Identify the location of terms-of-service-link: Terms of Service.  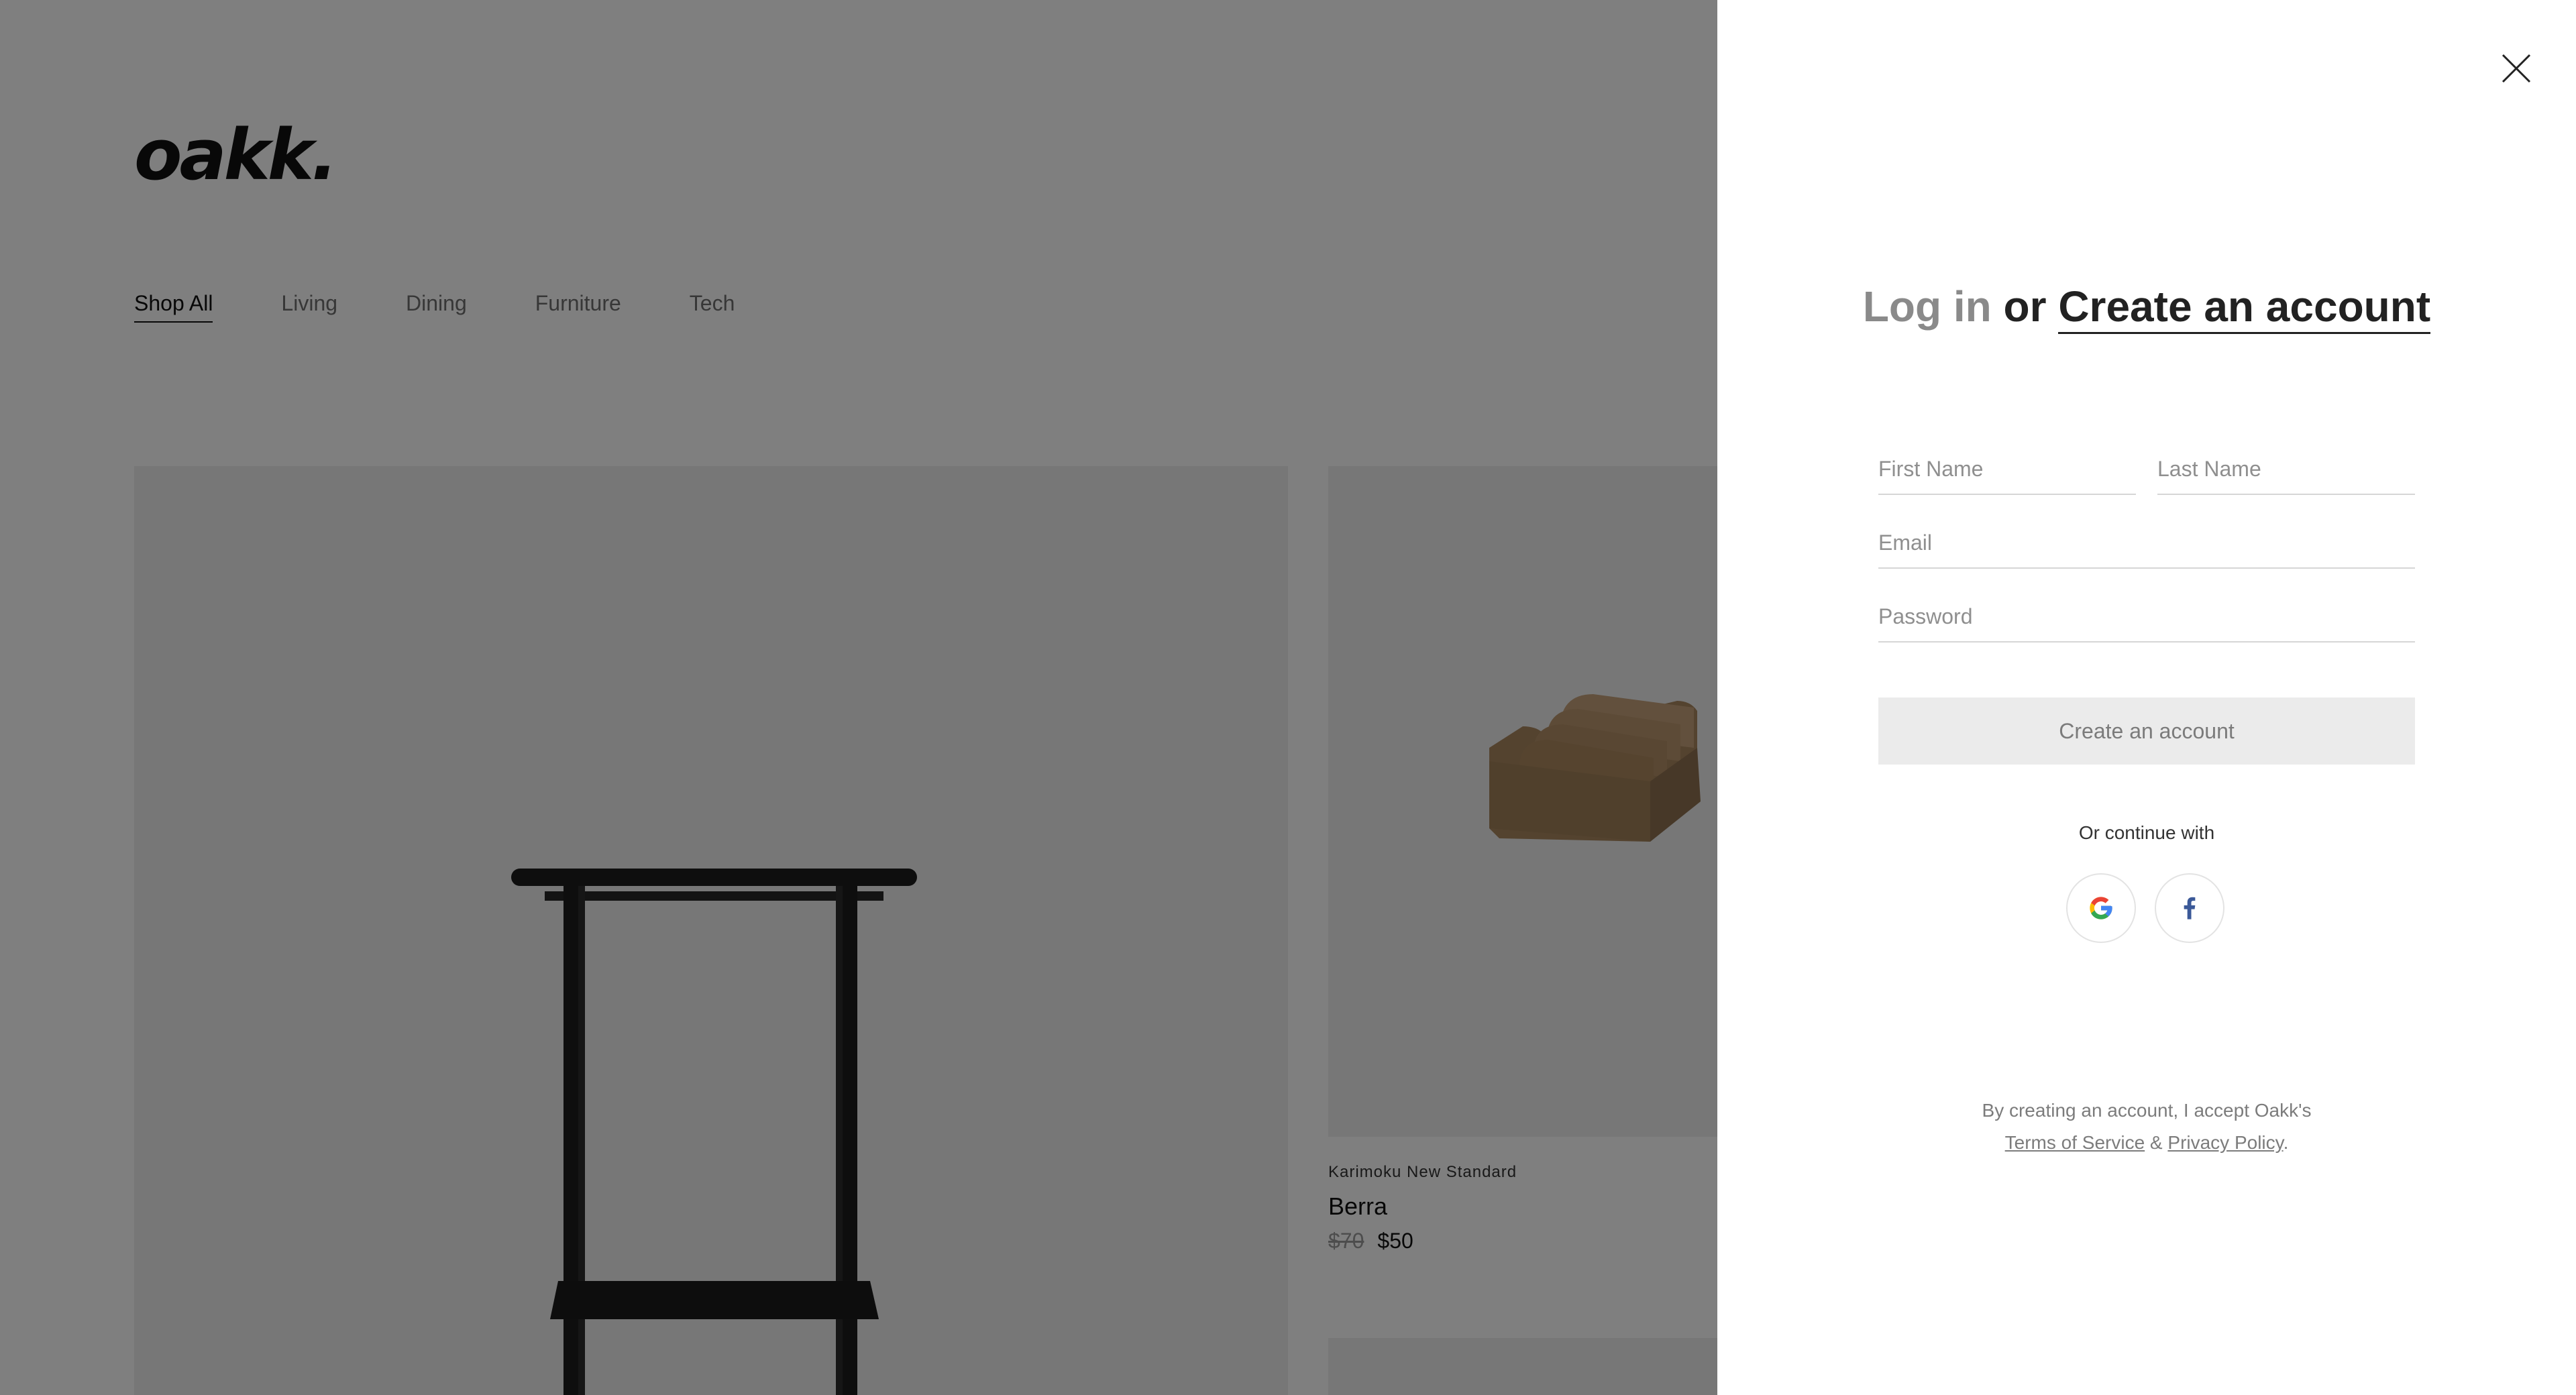
(2075, 1142).